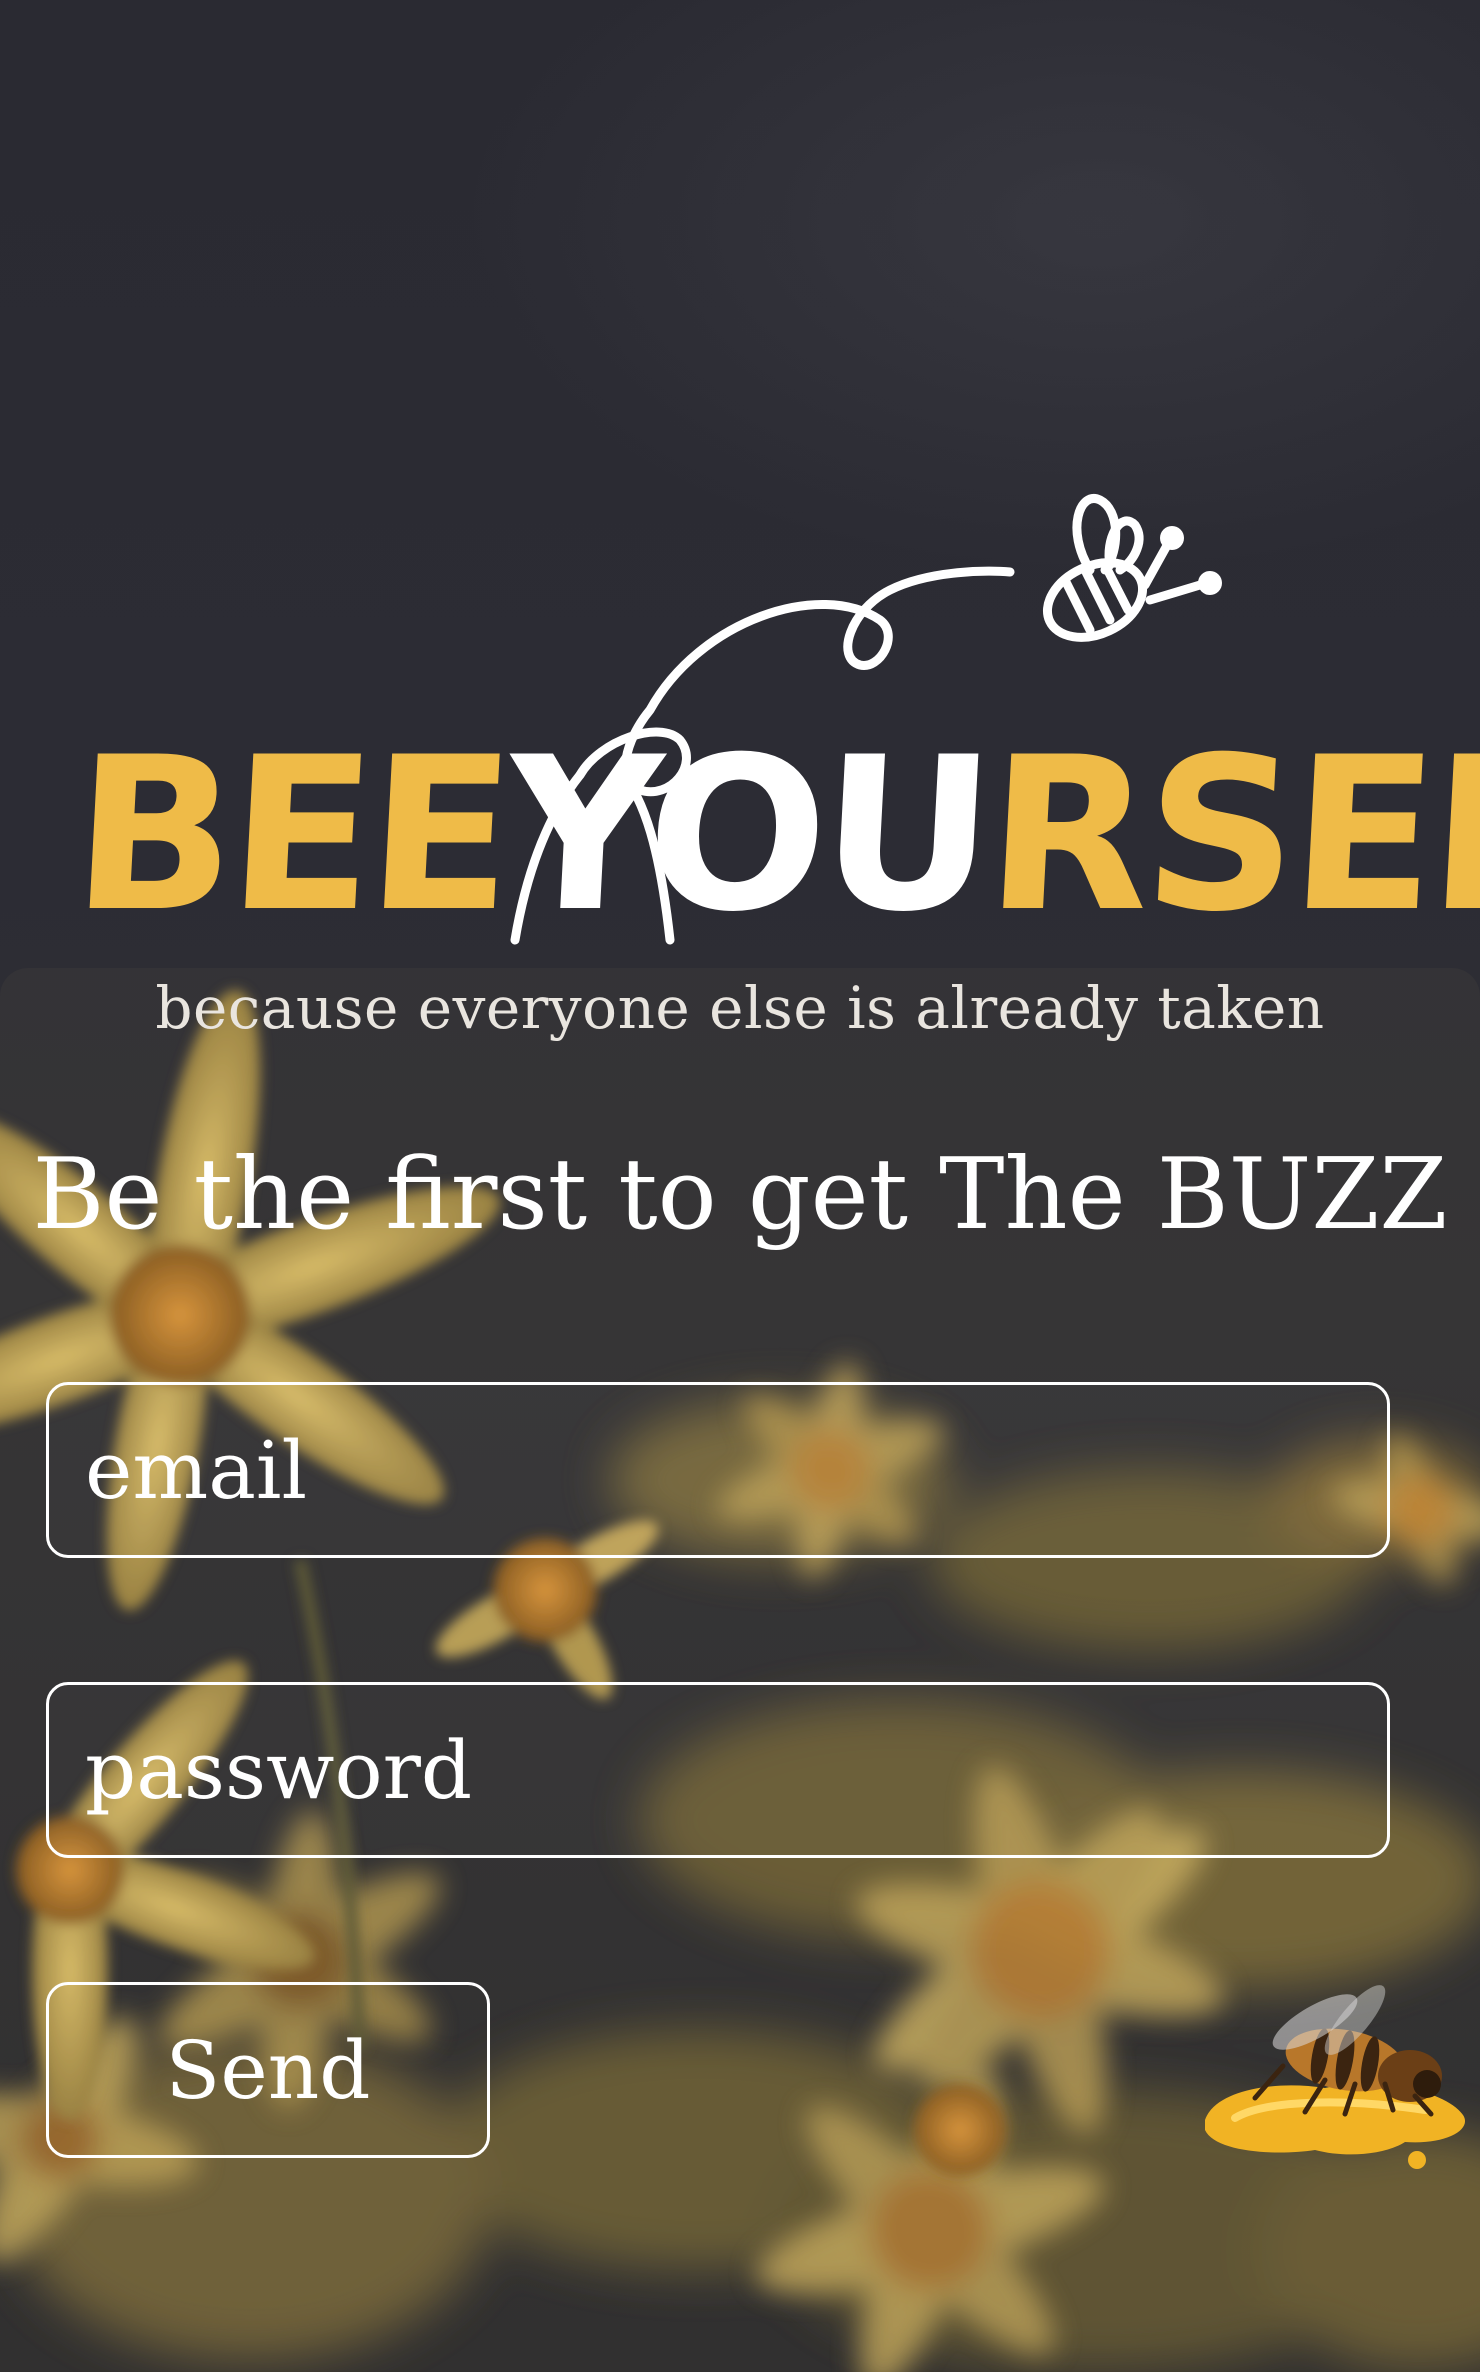 This screenshot has height=2372, width=1480. Describe the element at coordinates (740, 1008) in the screenshot. I see `logo-tagline: because everyone else is already taken` at that location.